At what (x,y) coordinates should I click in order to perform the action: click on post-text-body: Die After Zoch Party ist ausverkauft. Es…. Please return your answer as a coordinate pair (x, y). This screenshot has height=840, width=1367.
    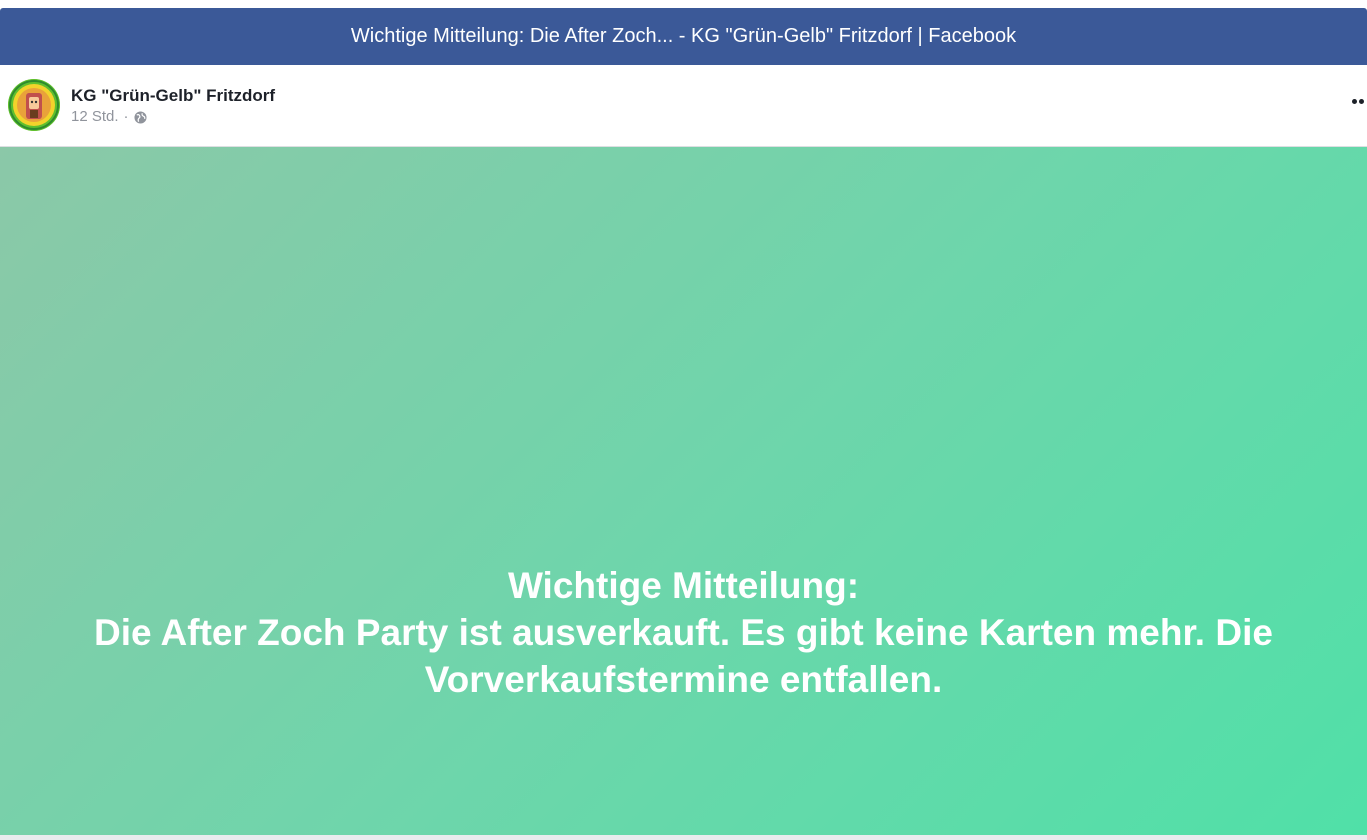
    Looking at the image, I should click on (683, 656).